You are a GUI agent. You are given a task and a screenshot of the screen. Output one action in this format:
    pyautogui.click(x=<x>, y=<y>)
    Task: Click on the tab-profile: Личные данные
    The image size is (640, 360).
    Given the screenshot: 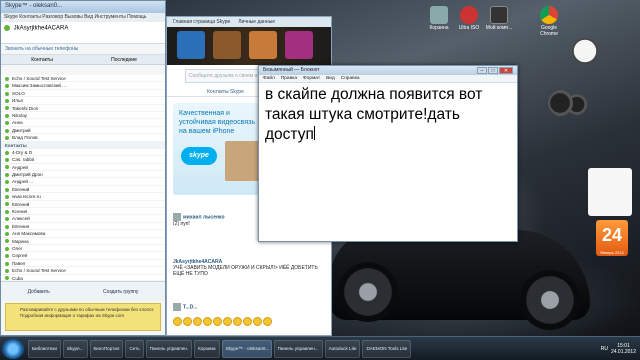 What is the action you would take?
    pyautogui.click(x=256, y=22)
    